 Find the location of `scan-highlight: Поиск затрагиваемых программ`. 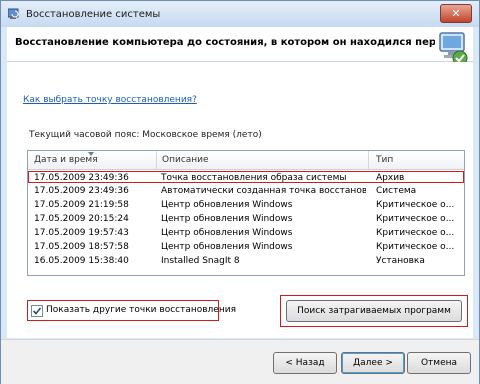

scan-highlight: Поиск затрагиваемых программ is located at coordinates (374, 311).